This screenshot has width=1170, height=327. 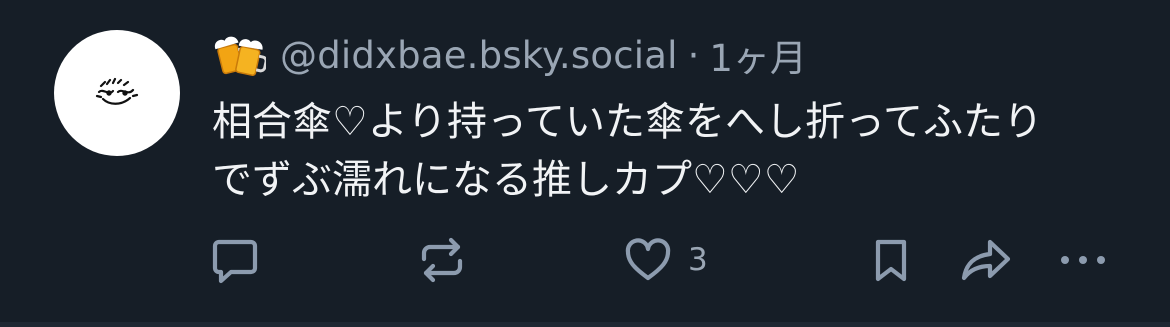 What do you see at coordinates (698, 260) in the screenshot?
I see `like-count: 3` at bounding box center [698, 260].